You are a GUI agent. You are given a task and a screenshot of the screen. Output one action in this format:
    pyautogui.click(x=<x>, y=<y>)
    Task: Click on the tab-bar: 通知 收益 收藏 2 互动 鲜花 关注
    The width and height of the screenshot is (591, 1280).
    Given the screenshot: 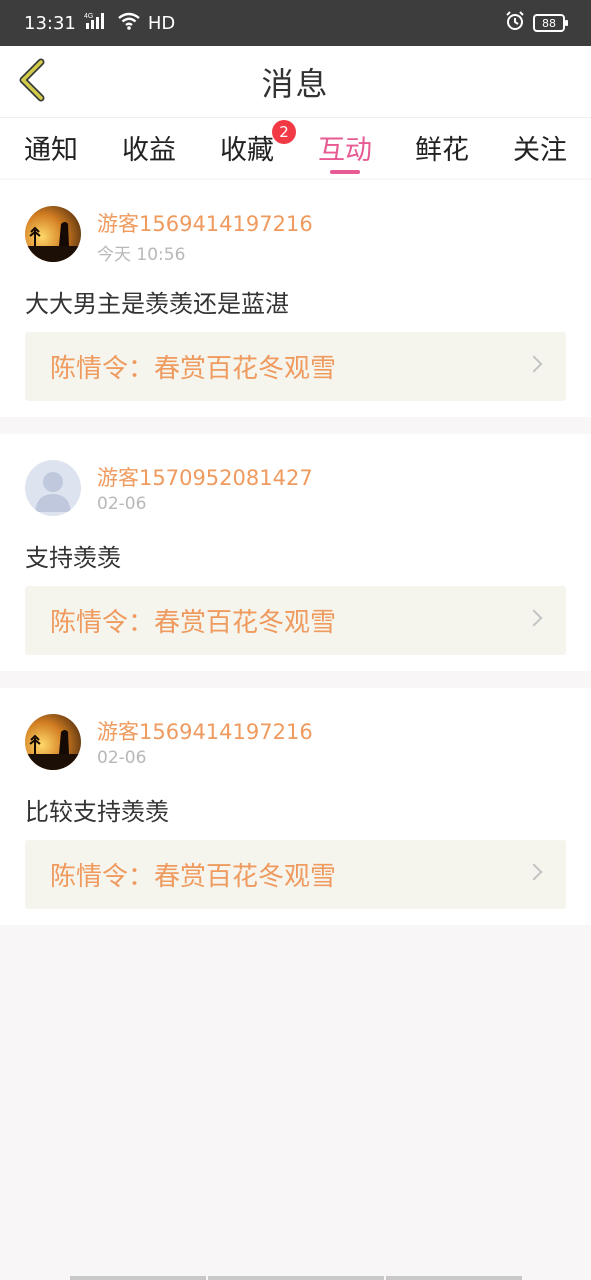 What is the action you would take?
    pyautogui.click(x=295, y=148)
    